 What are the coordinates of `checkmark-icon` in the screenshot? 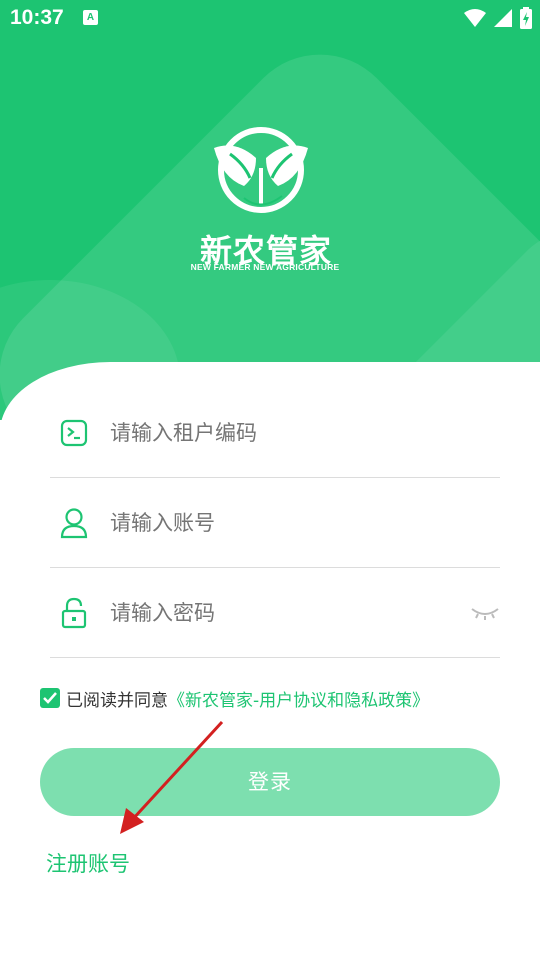 It's located at (50, 698).